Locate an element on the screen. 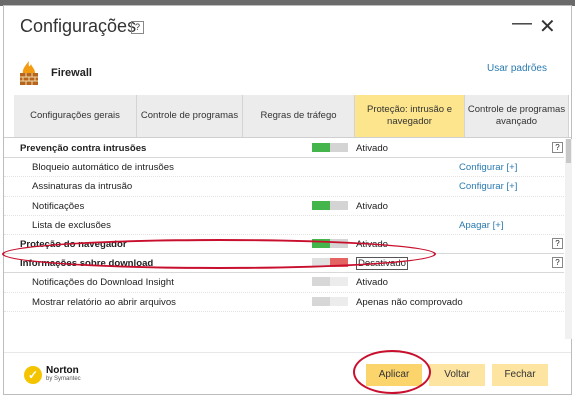 The image size is (575, 395). row-download-insight-notifications: Notificações do Download Insight Ativado is located at coordinates (284, 283).